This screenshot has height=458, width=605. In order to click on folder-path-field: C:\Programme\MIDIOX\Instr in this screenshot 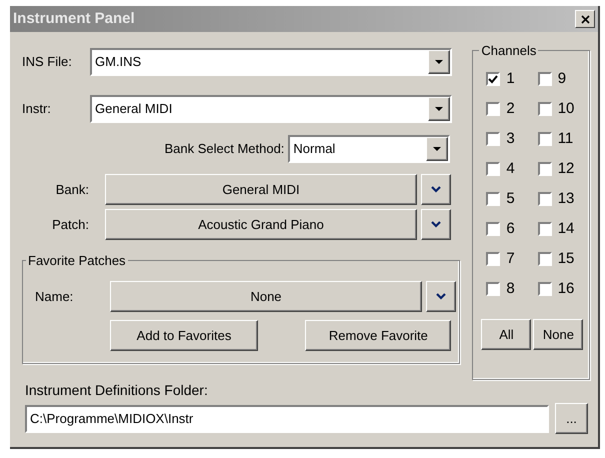, I will do `click(287, 418)`.